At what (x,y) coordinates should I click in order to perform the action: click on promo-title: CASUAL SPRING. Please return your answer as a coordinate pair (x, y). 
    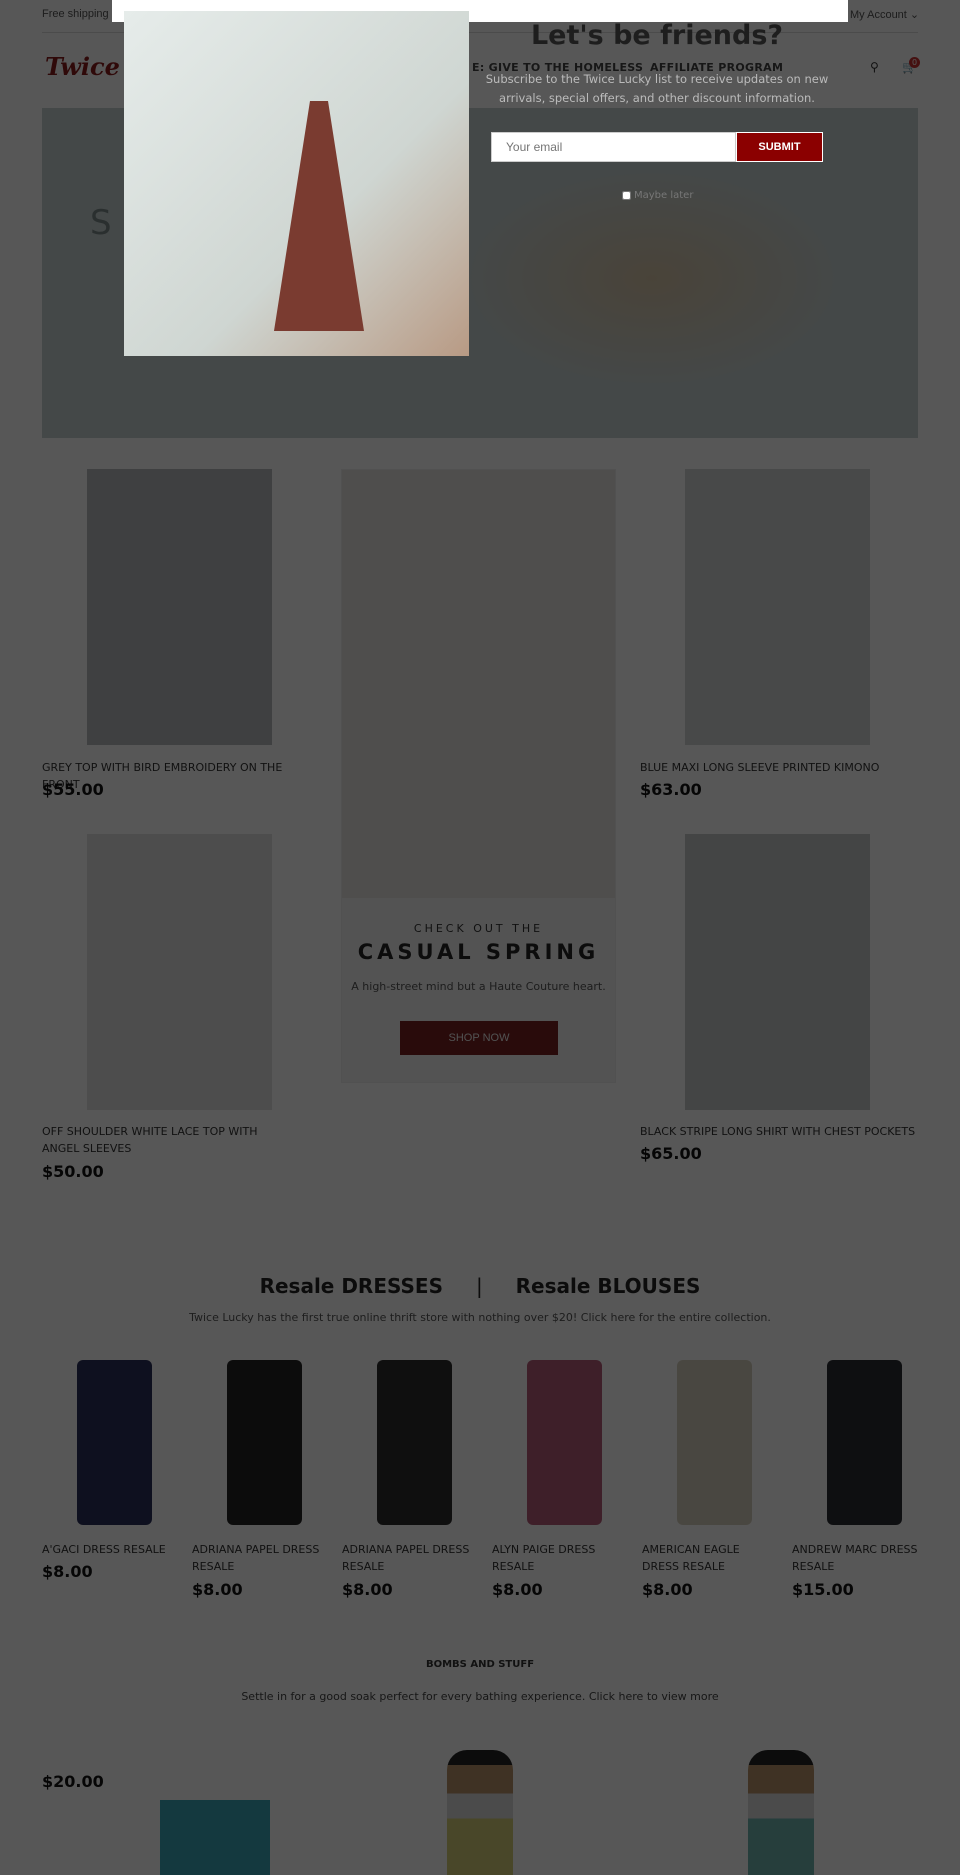
    Looking at the image, I should click on (478, 952).